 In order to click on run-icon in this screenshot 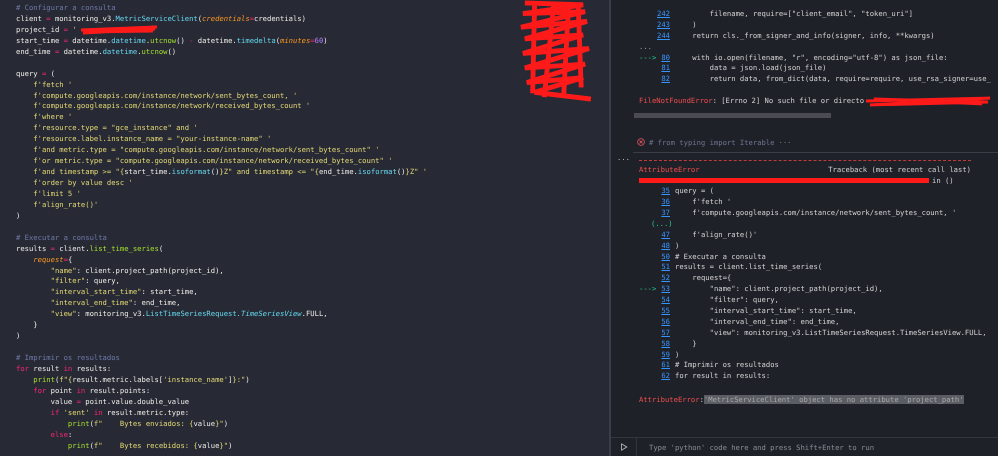, I will do `click(624, 447)`.